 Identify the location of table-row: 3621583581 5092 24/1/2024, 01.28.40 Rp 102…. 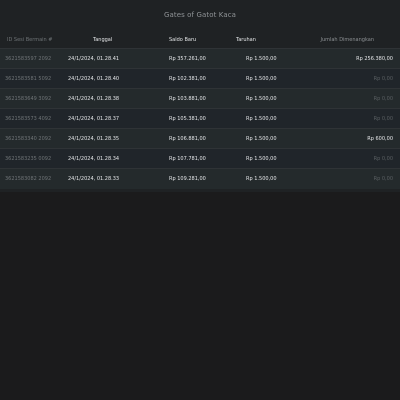
(200, 78).